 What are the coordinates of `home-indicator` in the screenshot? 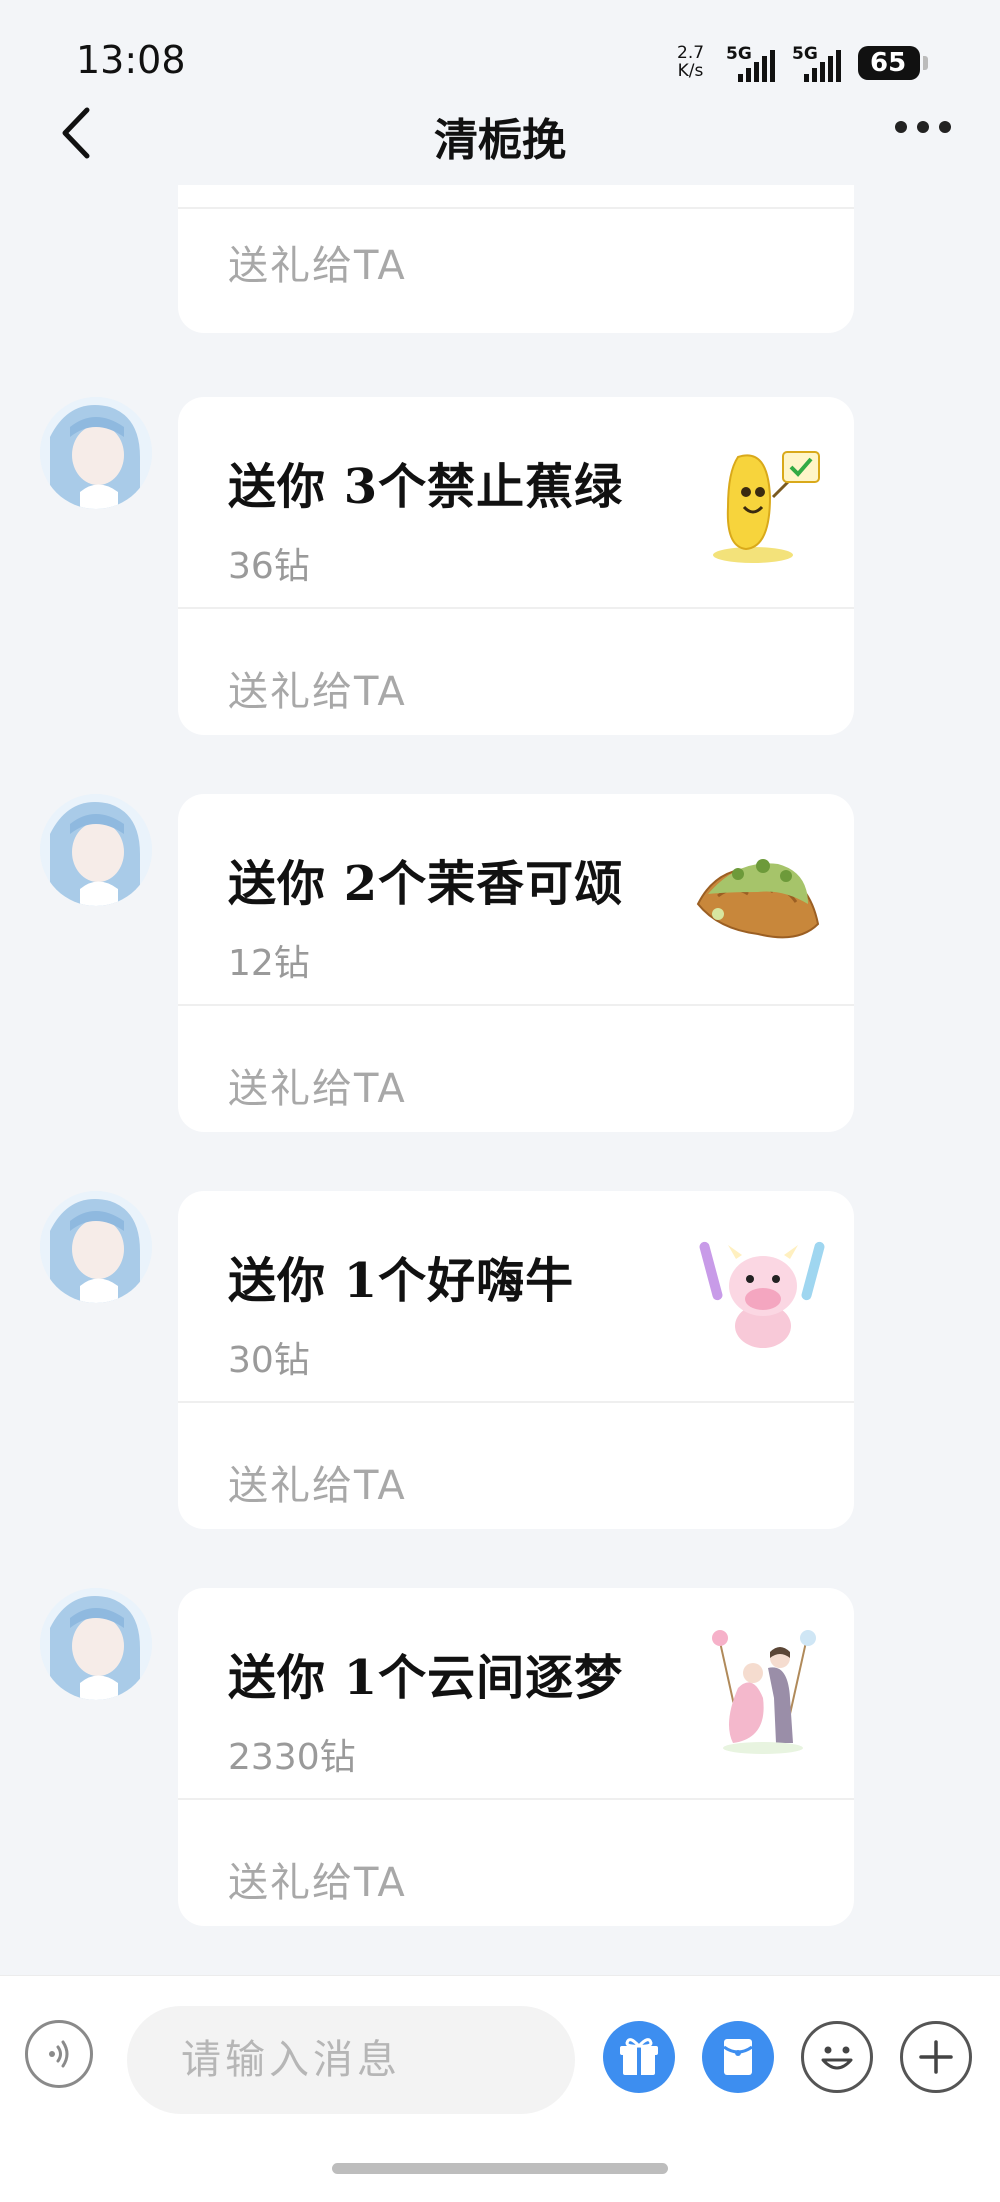 It's located at (500, 2168).